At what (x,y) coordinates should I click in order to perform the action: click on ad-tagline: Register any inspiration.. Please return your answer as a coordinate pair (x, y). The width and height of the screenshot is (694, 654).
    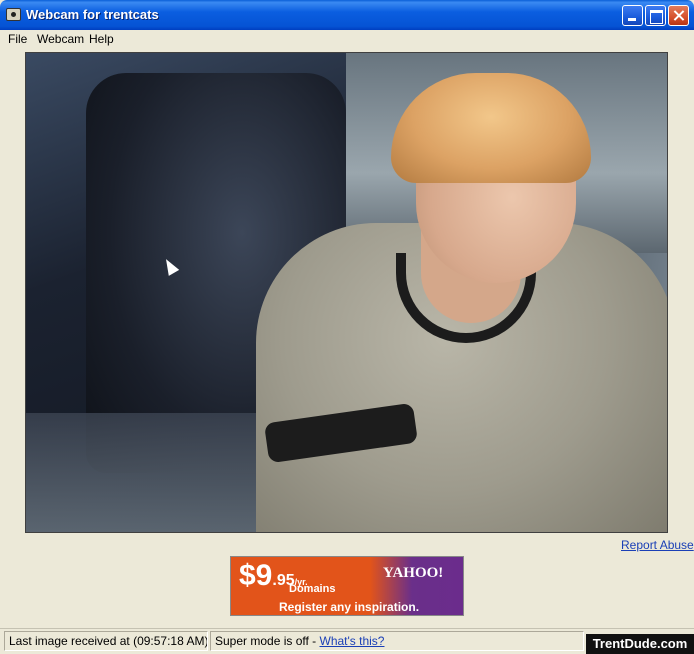
    Looking at the image, I should click on (349, 607).